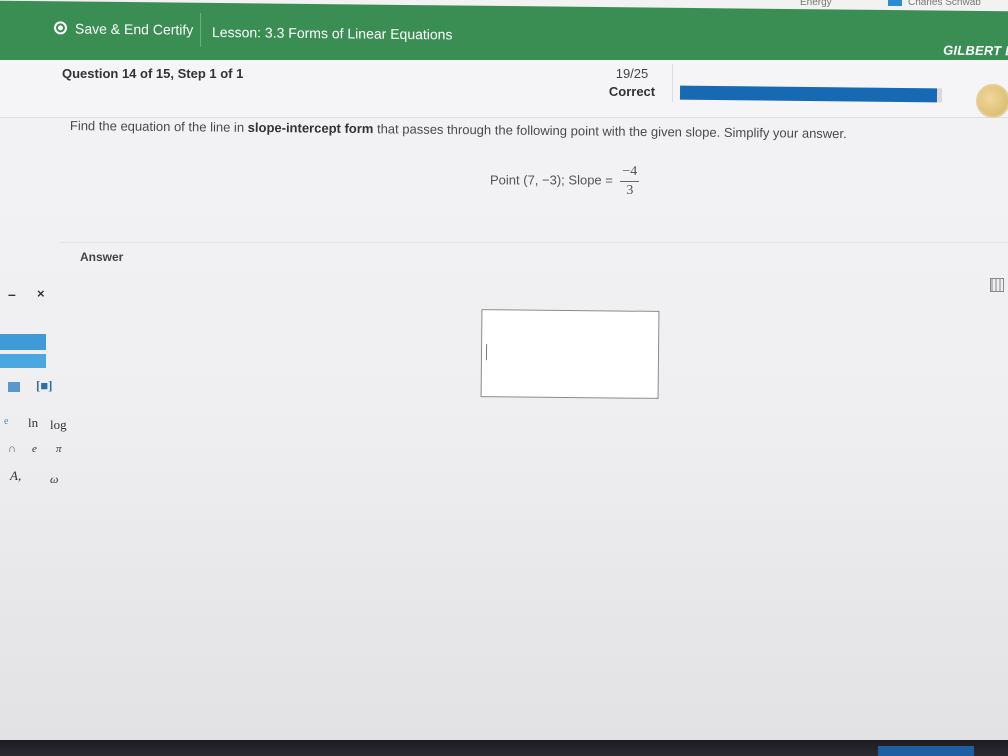 The width and height of the screenshot is (1008, 756). I want to click on answer-label: Answer, so click(102, 257).